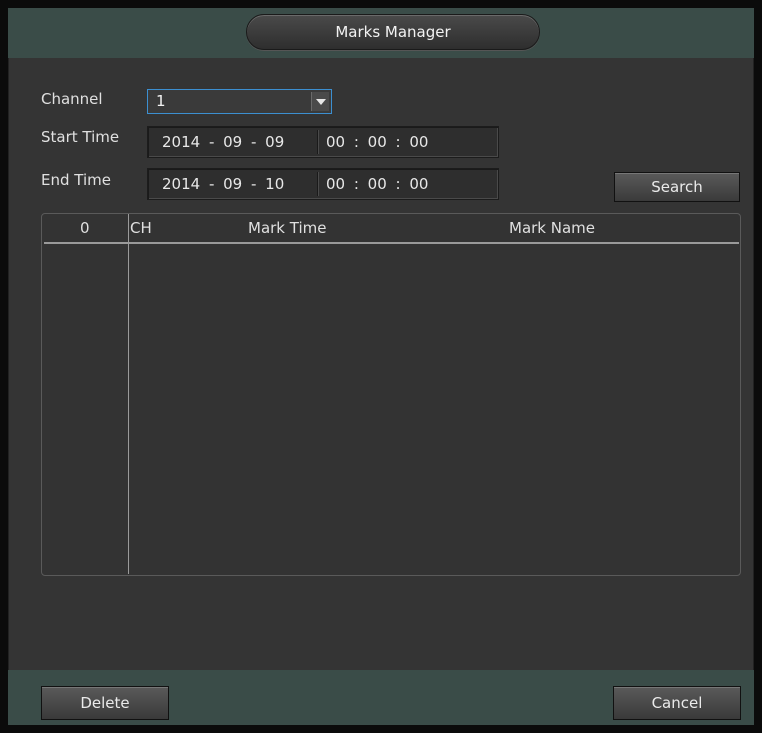 The image size is (762, 733). Describe the element at coordinates (552, 228) in the screenshot. I see `column-header-mark-name: Mark Name` at that location.